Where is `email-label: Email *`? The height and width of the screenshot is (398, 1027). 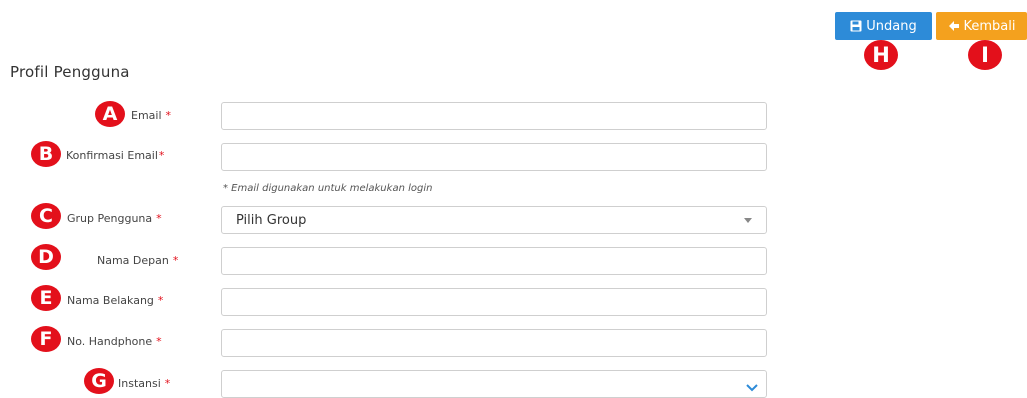
email-label: Email * is located at coordinates (151, 115).